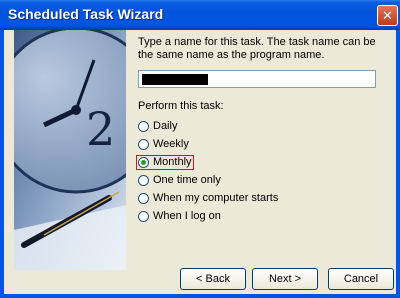 The height and width of the screenshot is (298, 400). I want to click on radio-weekly-label: Weekly, so click(171, 144).